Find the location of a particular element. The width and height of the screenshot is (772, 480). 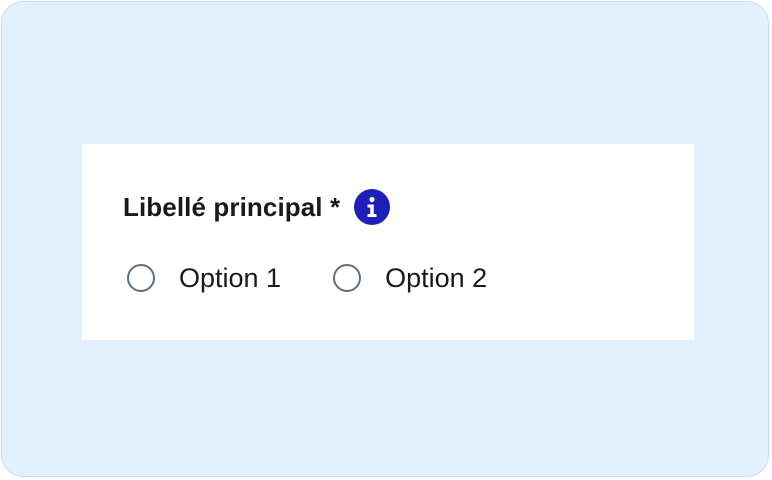

info-icon is located at coordinates (372, 207).